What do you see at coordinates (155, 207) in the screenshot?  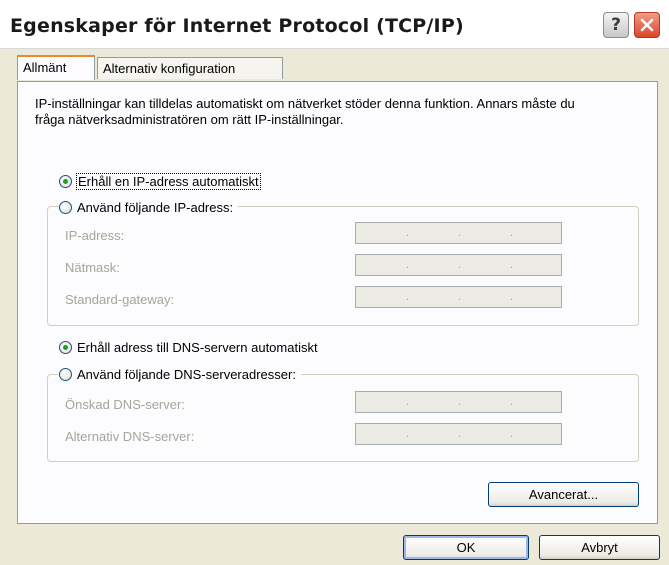 I see `radio-ip-manual-label: Använd följande IP-adress:` at bounding box center [155, 207].